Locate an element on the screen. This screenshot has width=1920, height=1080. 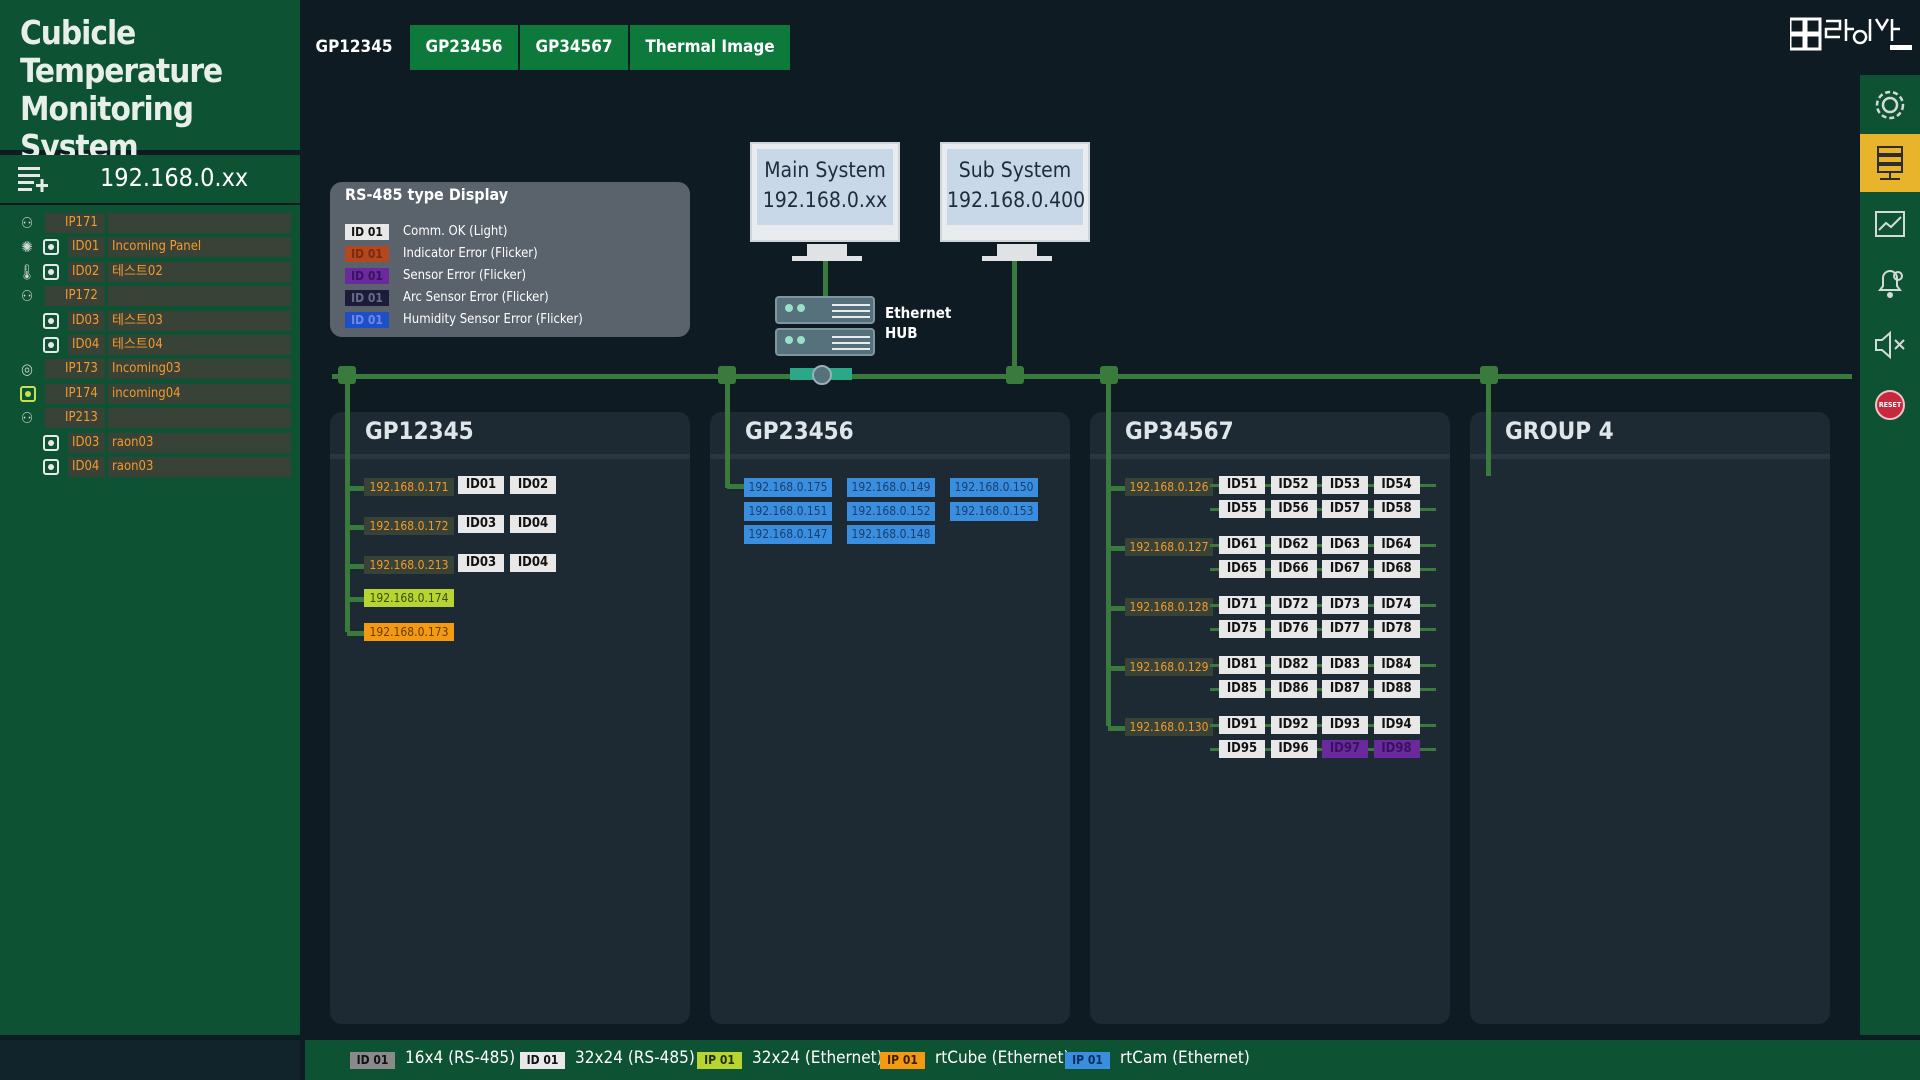
id-chip: ID72 is located at coordinates (1293, 605).